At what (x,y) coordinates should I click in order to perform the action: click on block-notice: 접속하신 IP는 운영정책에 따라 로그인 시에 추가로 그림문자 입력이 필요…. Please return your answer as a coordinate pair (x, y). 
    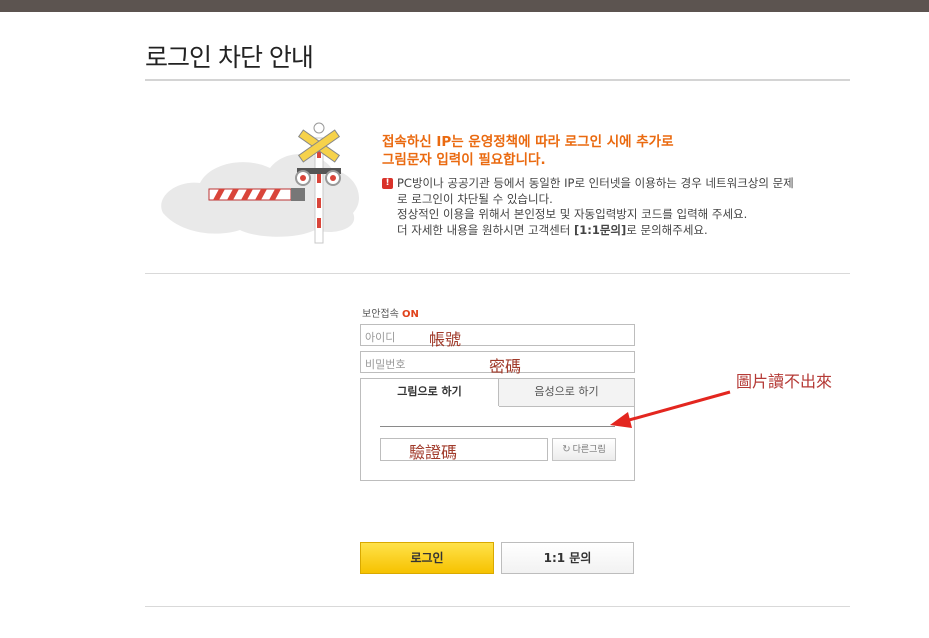
    Looking at the image, I should click on (617, 185).